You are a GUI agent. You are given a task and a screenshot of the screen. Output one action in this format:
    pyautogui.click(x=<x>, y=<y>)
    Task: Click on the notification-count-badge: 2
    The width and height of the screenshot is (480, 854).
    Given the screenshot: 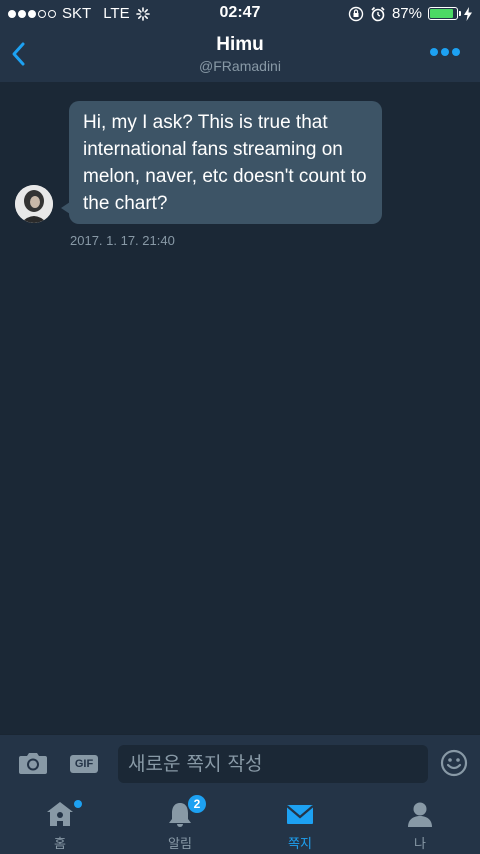 What is the action you would take?
    pyautogui.click(x=197, y=804)
    